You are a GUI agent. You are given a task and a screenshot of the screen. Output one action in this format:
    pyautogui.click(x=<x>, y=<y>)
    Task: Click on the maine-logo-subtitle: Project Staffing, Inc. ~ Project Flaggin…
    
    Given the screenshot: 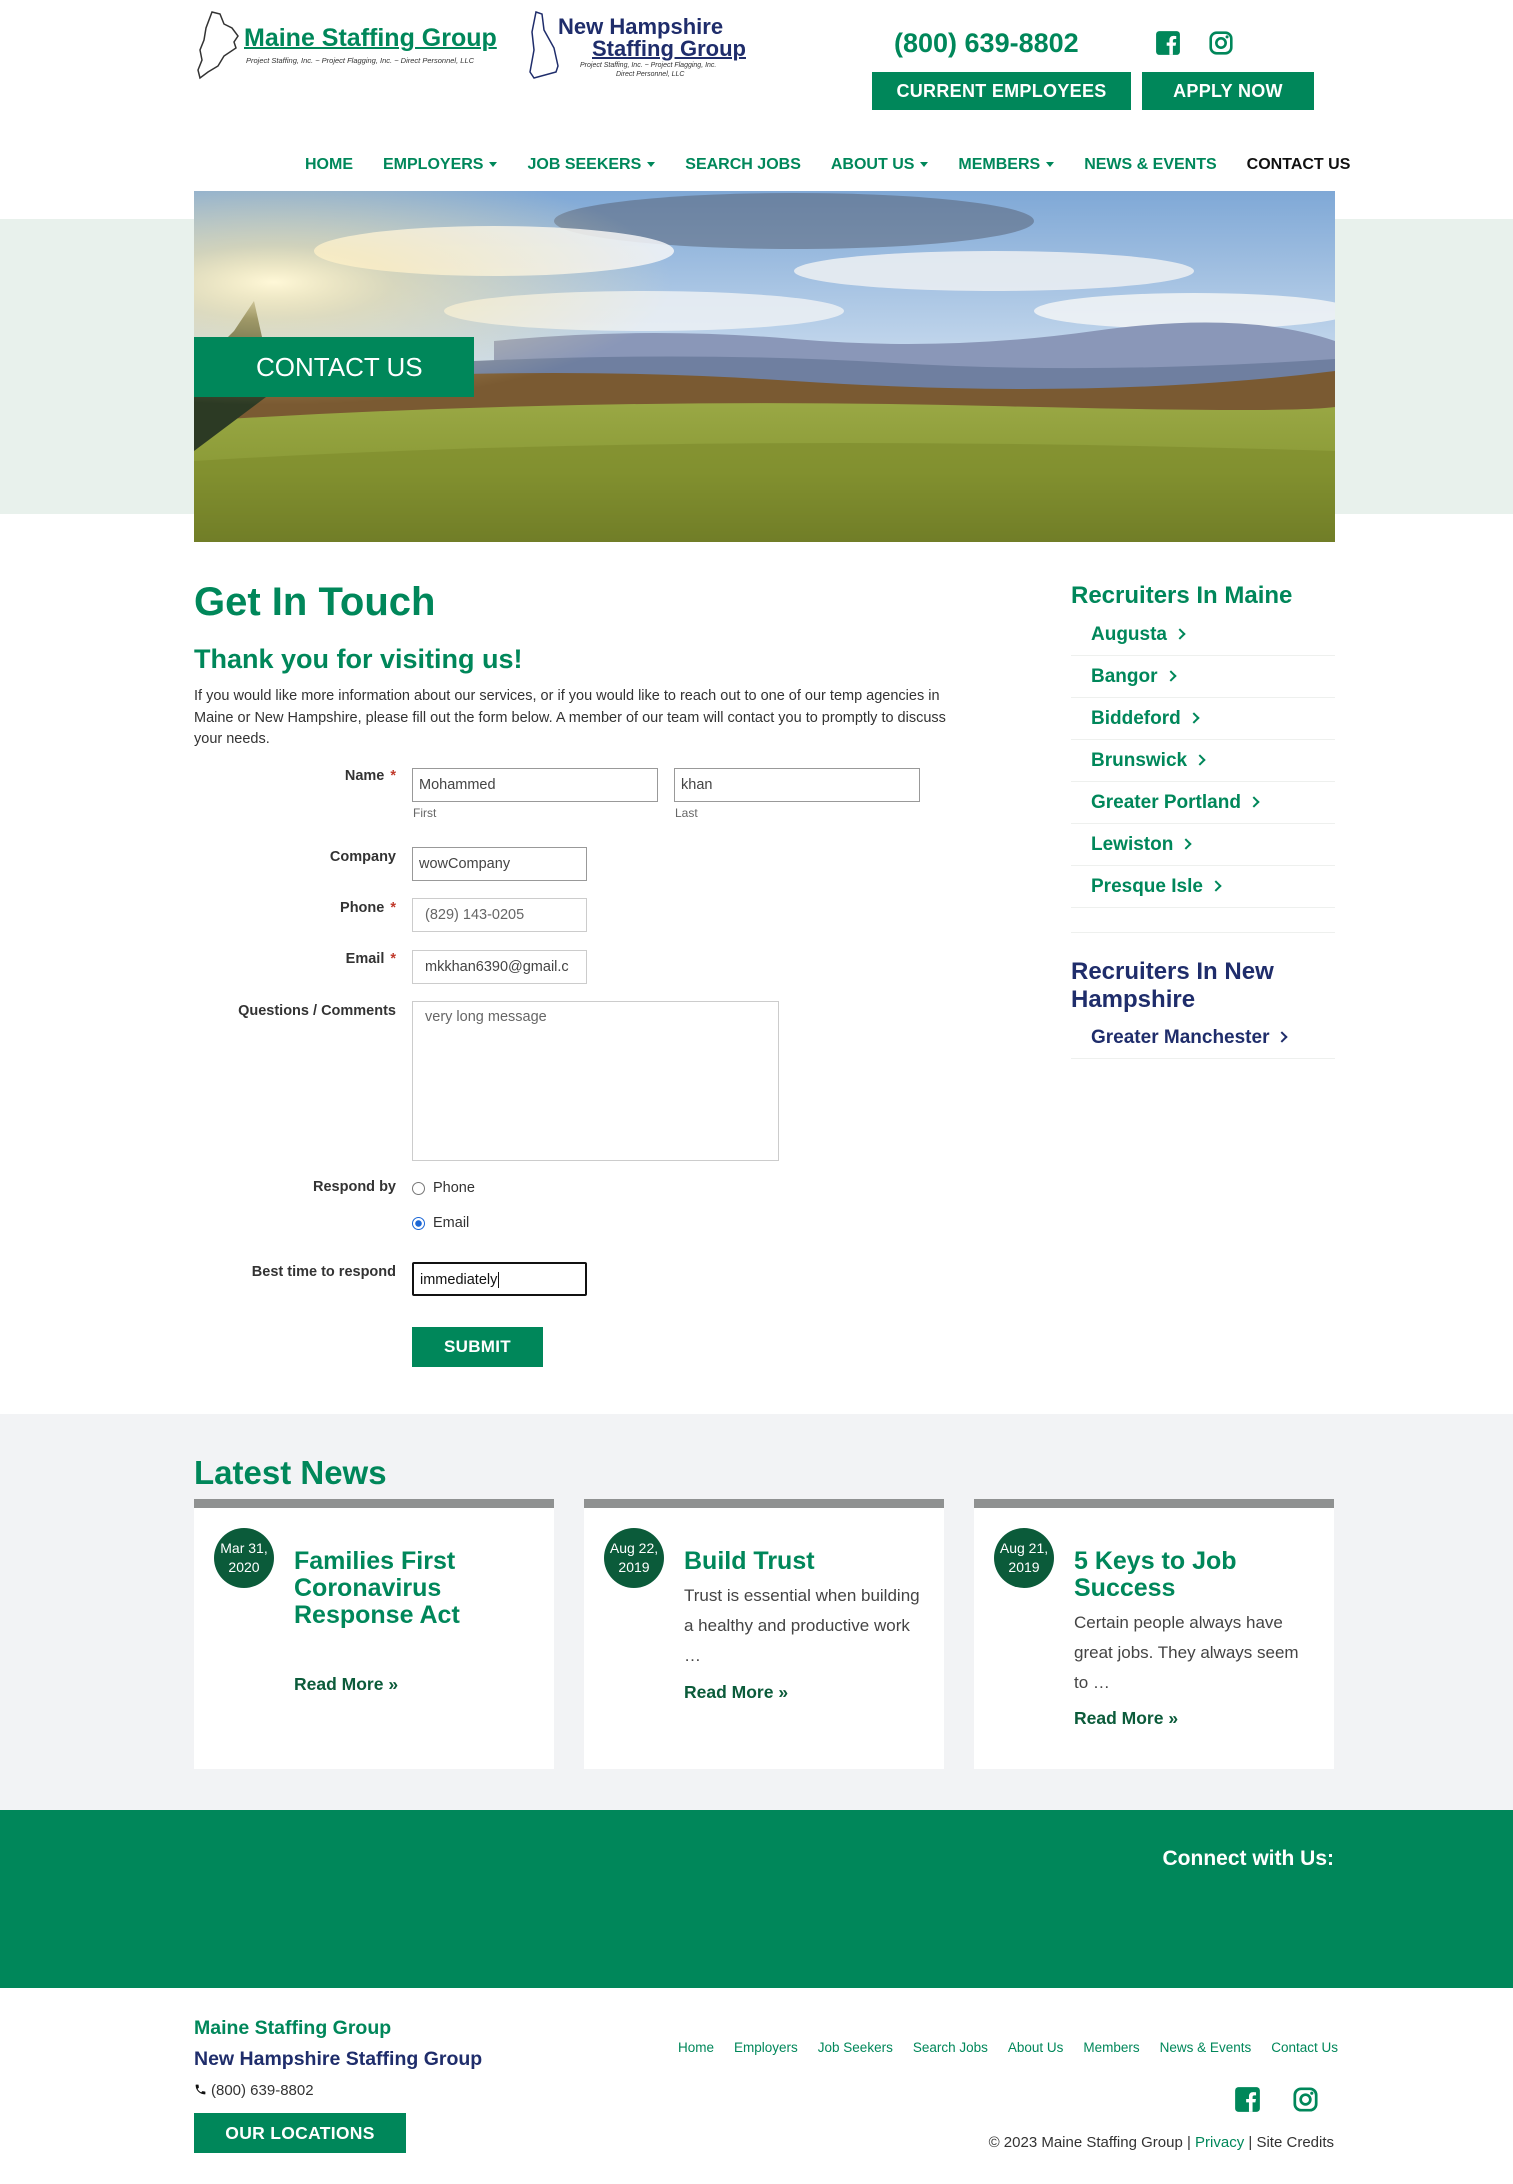 What is the action you would take?
    pyautogui.click(x=360, y=60)
    